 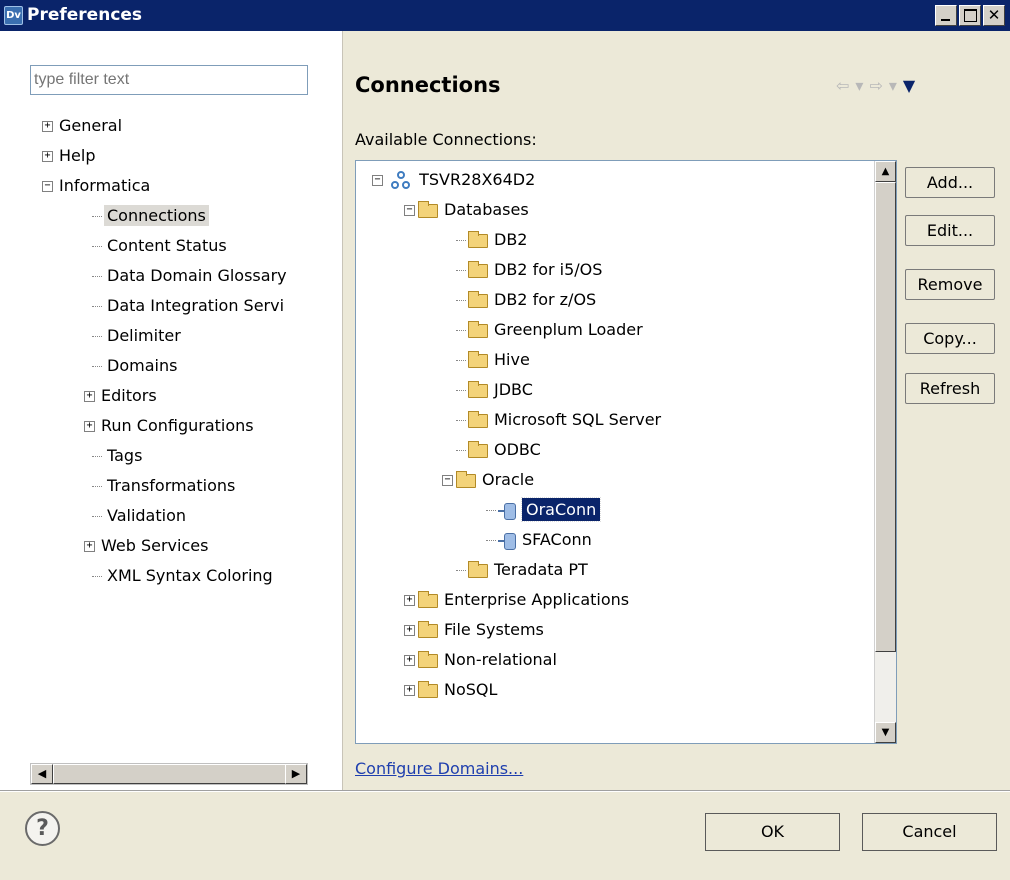 What do you see at coordinates (885, 732) in the screenshot?
I see `scroll-down-icon: ▼` at bounding box center [885, 732].